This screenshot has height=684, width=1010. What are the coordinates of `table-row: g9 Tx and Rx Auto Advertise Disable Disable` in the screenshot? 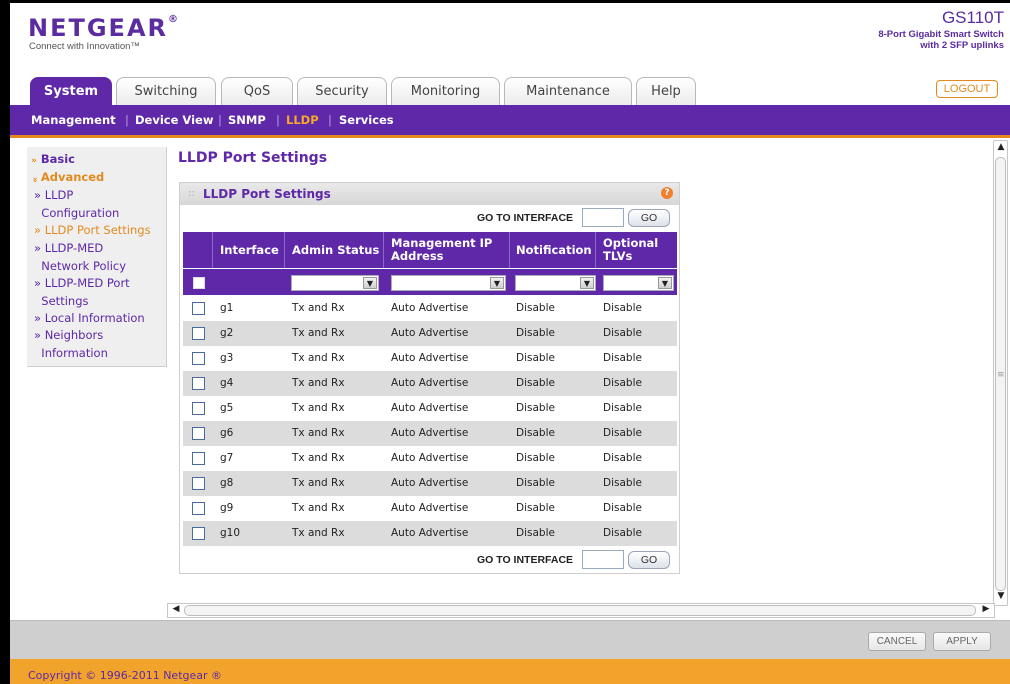 It's located at (430, 508).